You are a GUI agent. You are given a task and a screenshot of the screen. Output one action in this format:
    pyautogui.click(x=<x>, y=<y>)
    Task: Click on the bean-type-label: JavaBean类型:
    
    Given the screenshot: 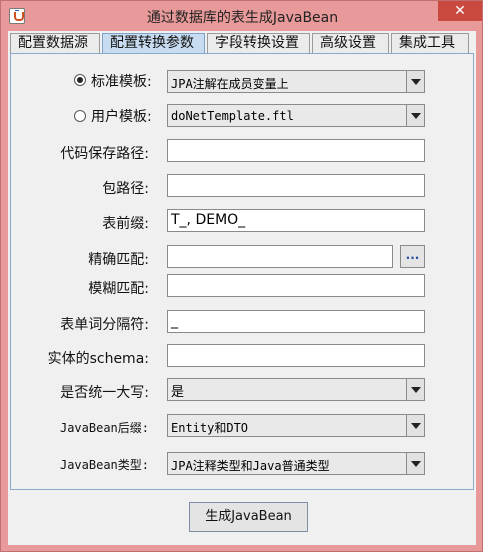 What is the action you would take?
    pyautogui.click(x=104, y=465)
    